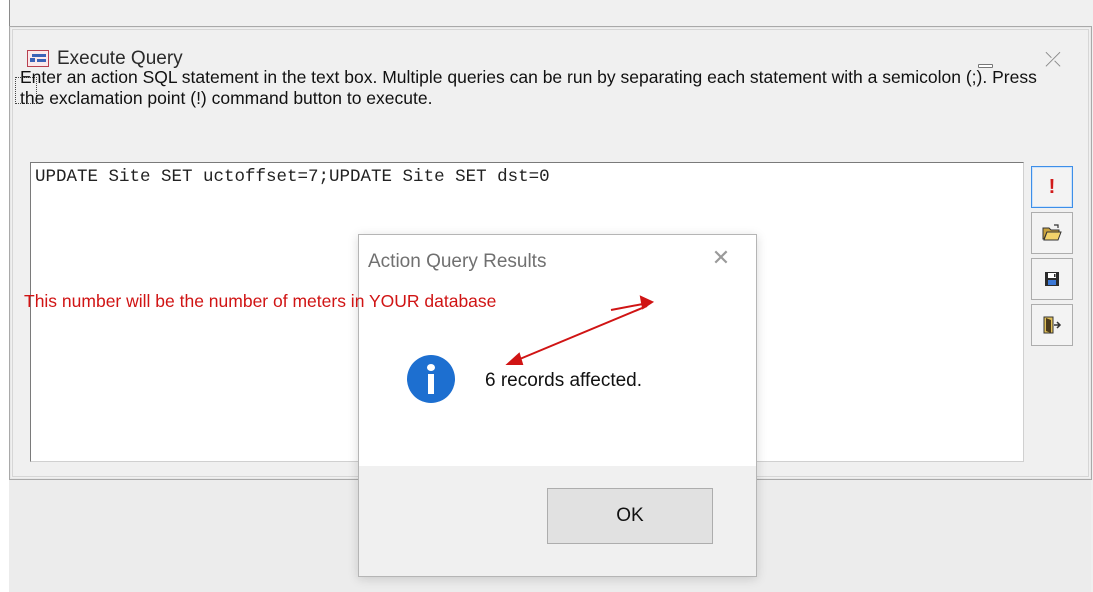 The width and height of the screenshot is (1093, 592). I want to click on save-disk-icon, so click(1052, 279).